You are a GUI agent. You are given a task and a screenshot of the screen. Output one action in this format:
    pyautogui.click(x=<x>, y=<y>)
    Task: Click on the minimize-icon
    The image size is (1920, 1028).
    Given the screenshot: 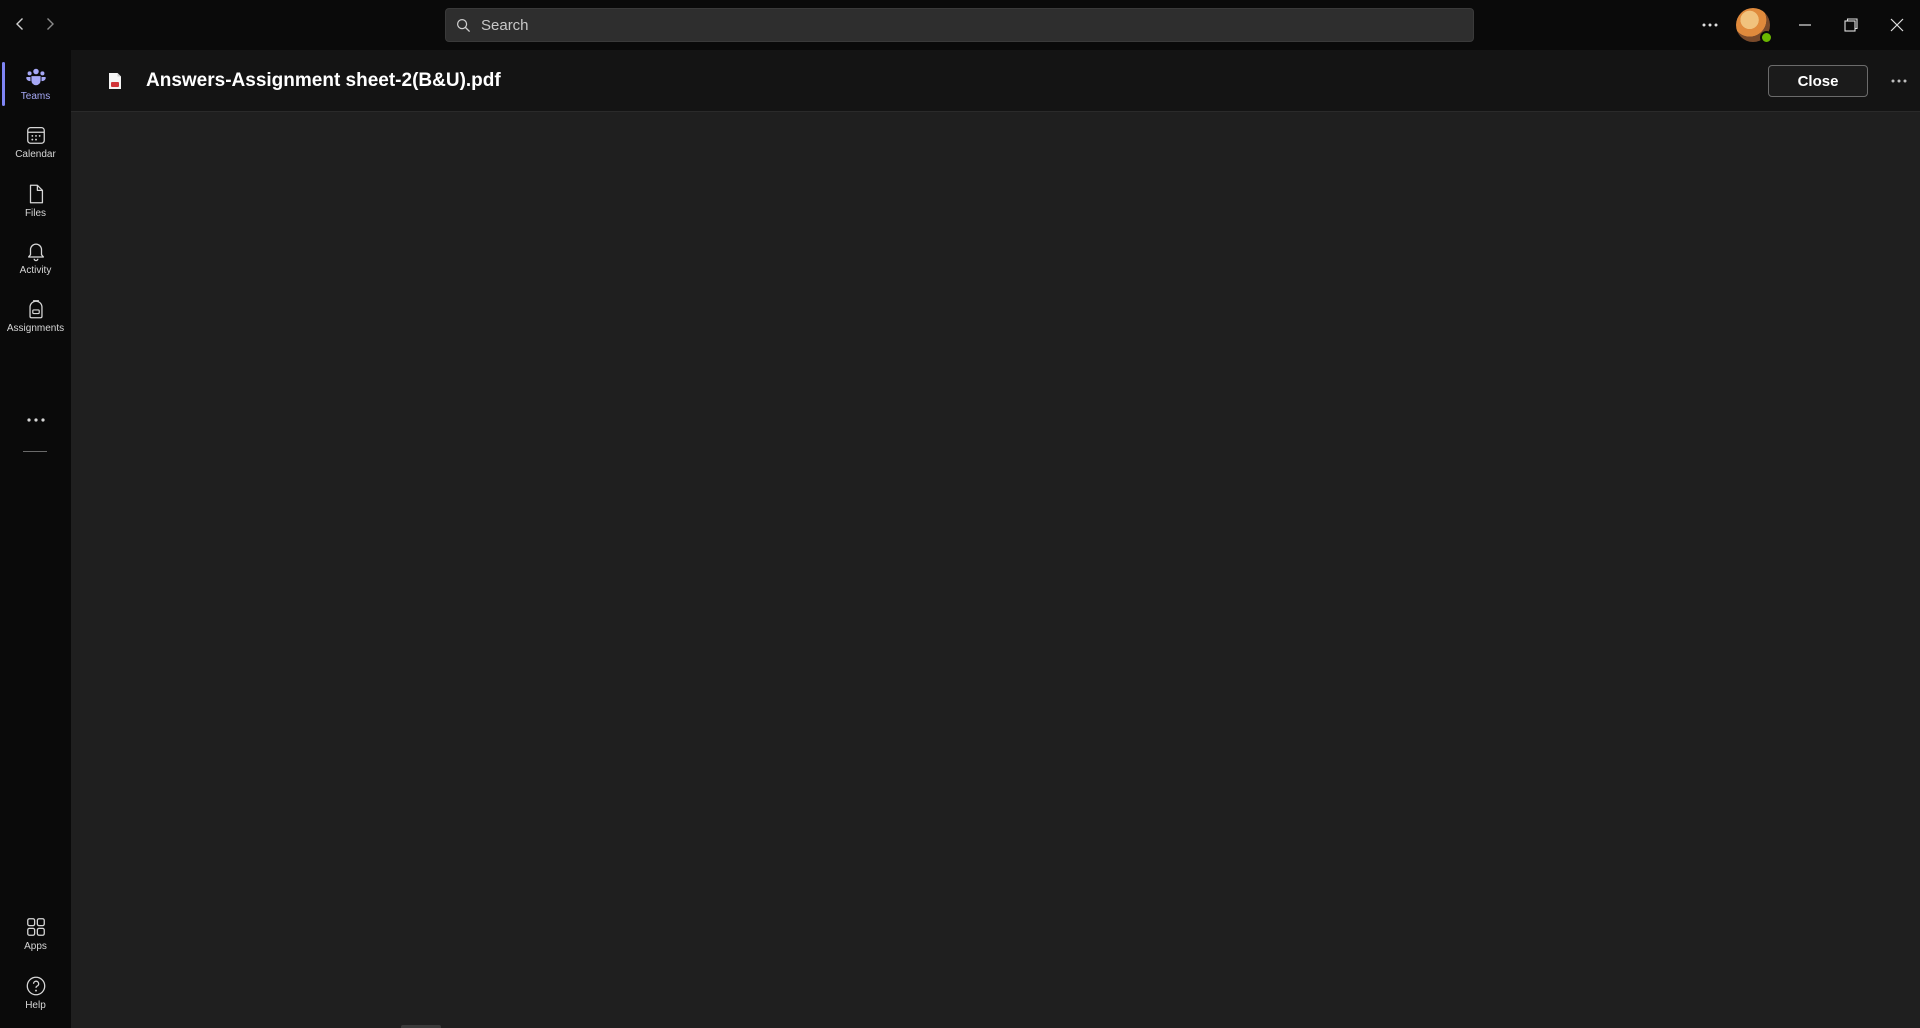 What is the action you would take?
    pyautogui.click(x=1805, y=25)
    